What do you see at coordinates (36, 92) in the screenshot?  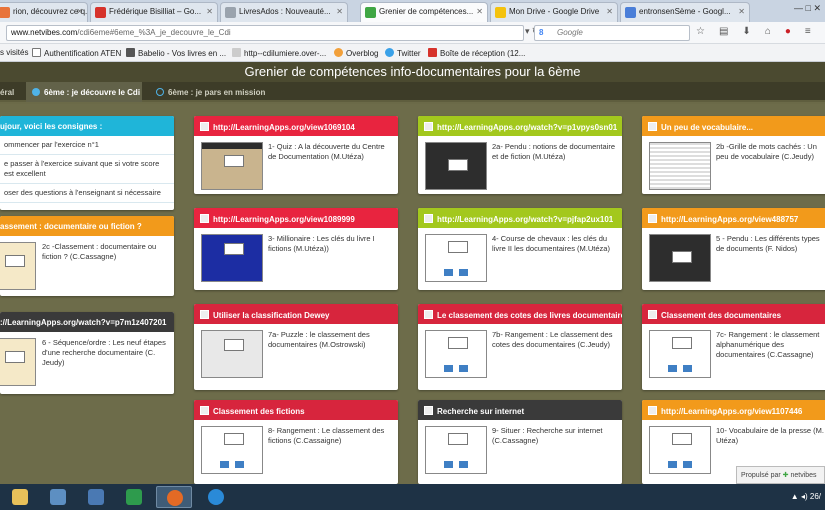 I see `pin-icon` at bounding box center [36, 92].